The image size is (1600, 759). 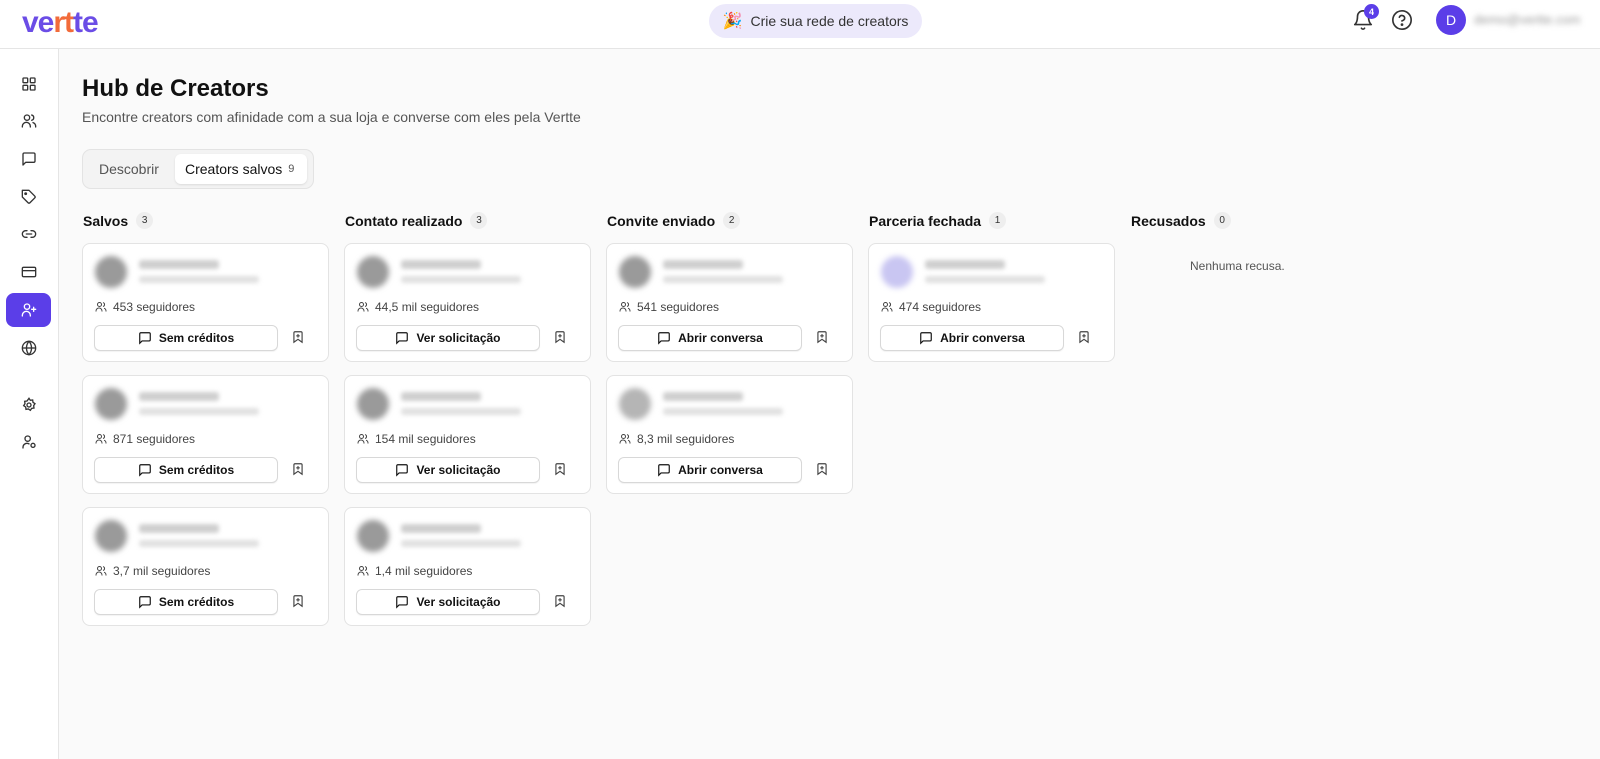 What do you see at coordinates (205, 566) in the screenshot?
I see `creator-card: 3,7 mil seguidores Sem créditos` at bounding box center [205, 566].